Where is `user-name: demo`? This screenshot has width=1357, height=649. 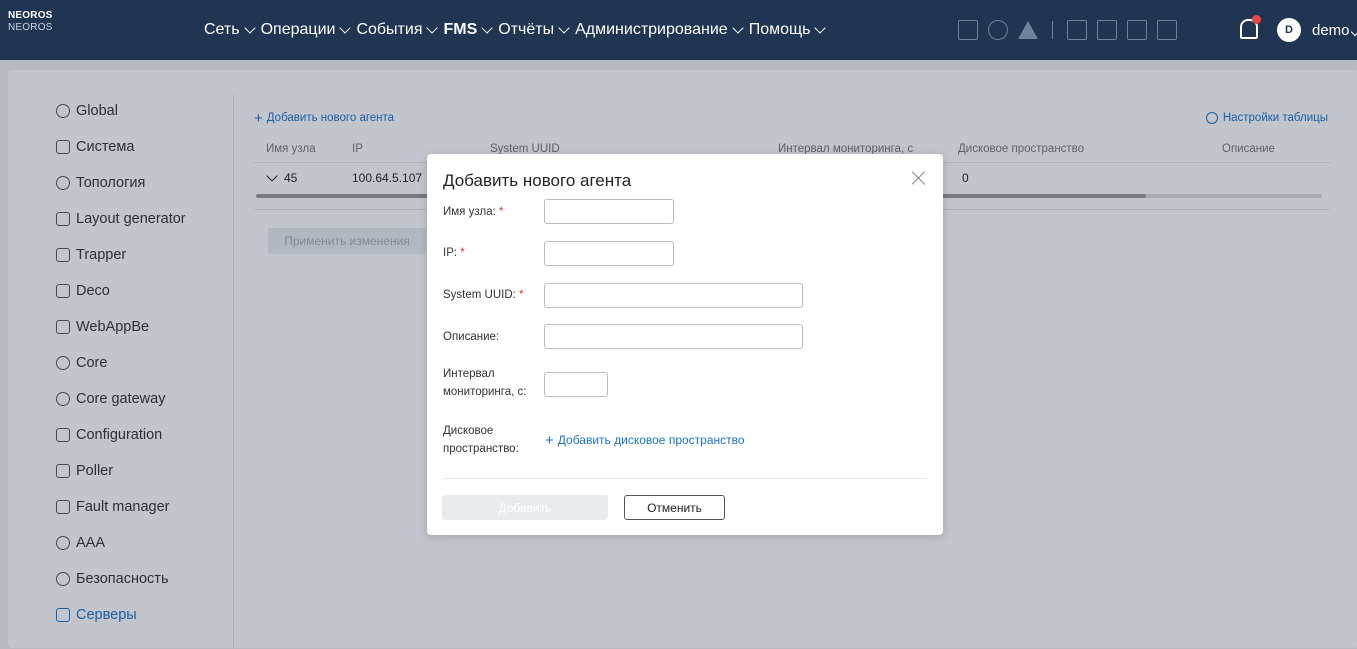
user-name: demo is located at coordinates (1331, 30).